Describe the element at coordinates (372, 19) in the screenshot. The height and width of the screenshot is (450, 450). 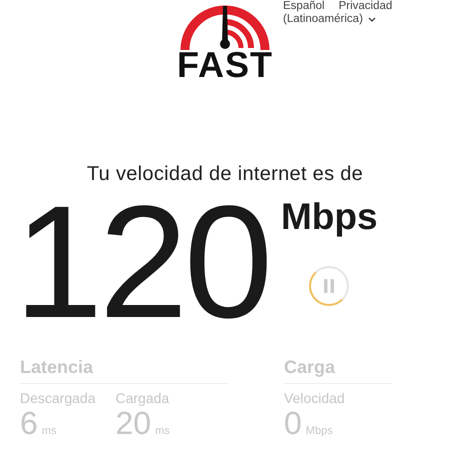
I see `chevron-down-icon` at that location.